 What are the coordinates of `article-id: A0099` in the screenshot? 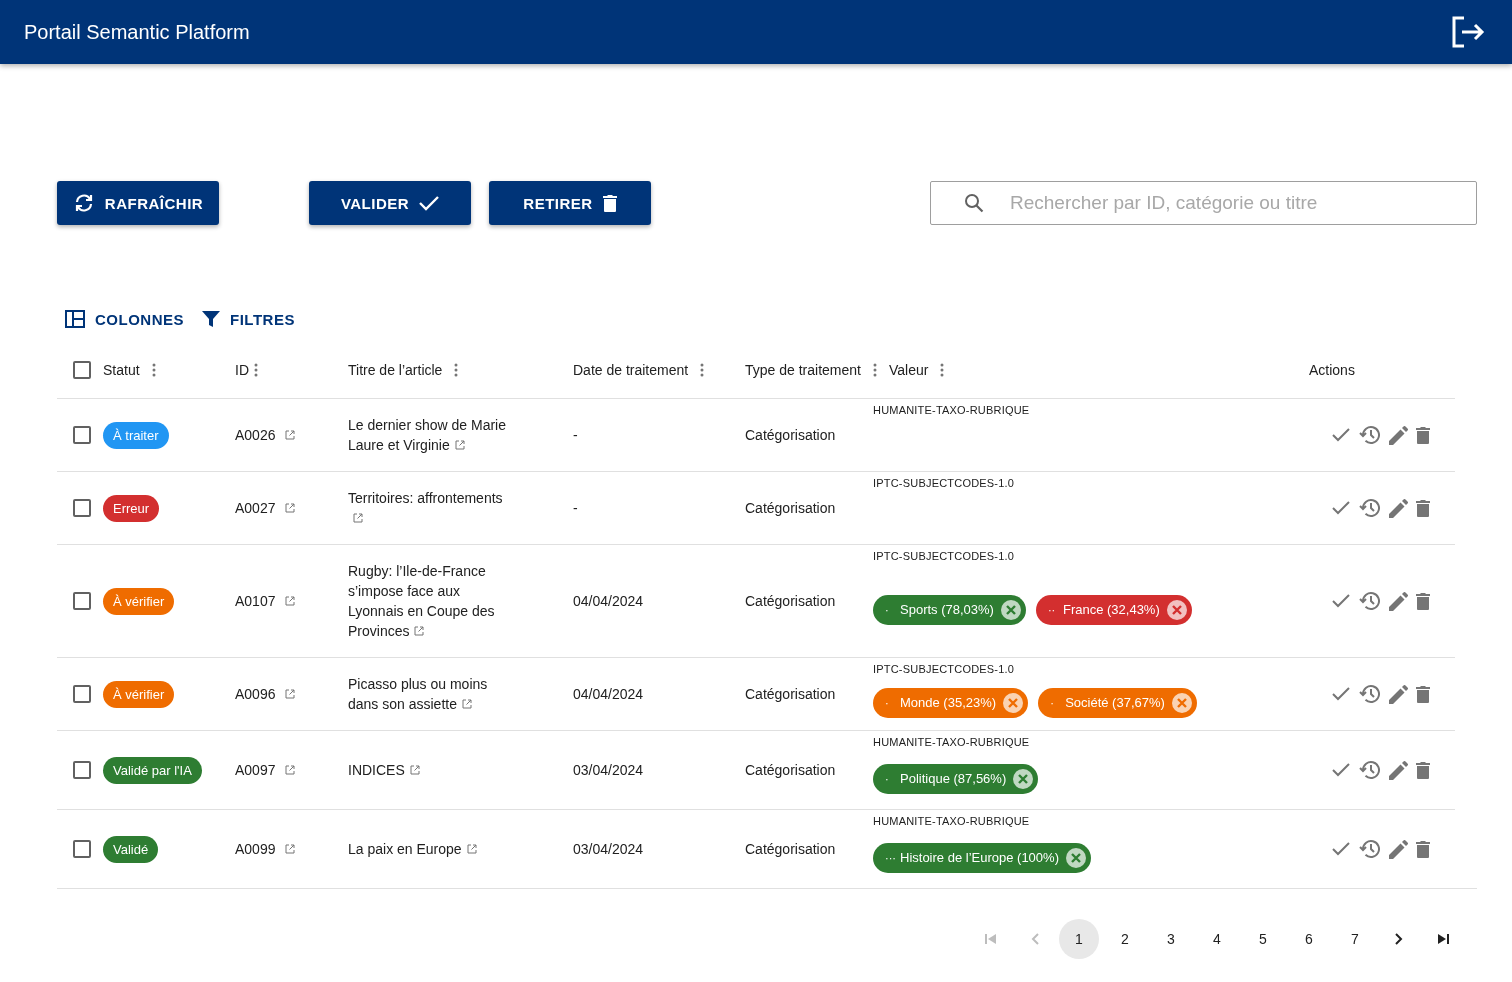 It's located at (255, 849).